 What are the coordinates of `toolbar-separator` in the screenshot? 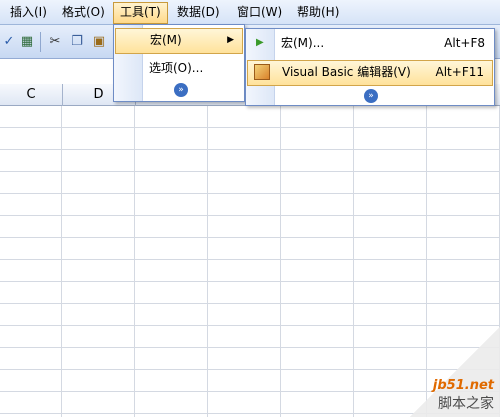 It's located at (40, 42).